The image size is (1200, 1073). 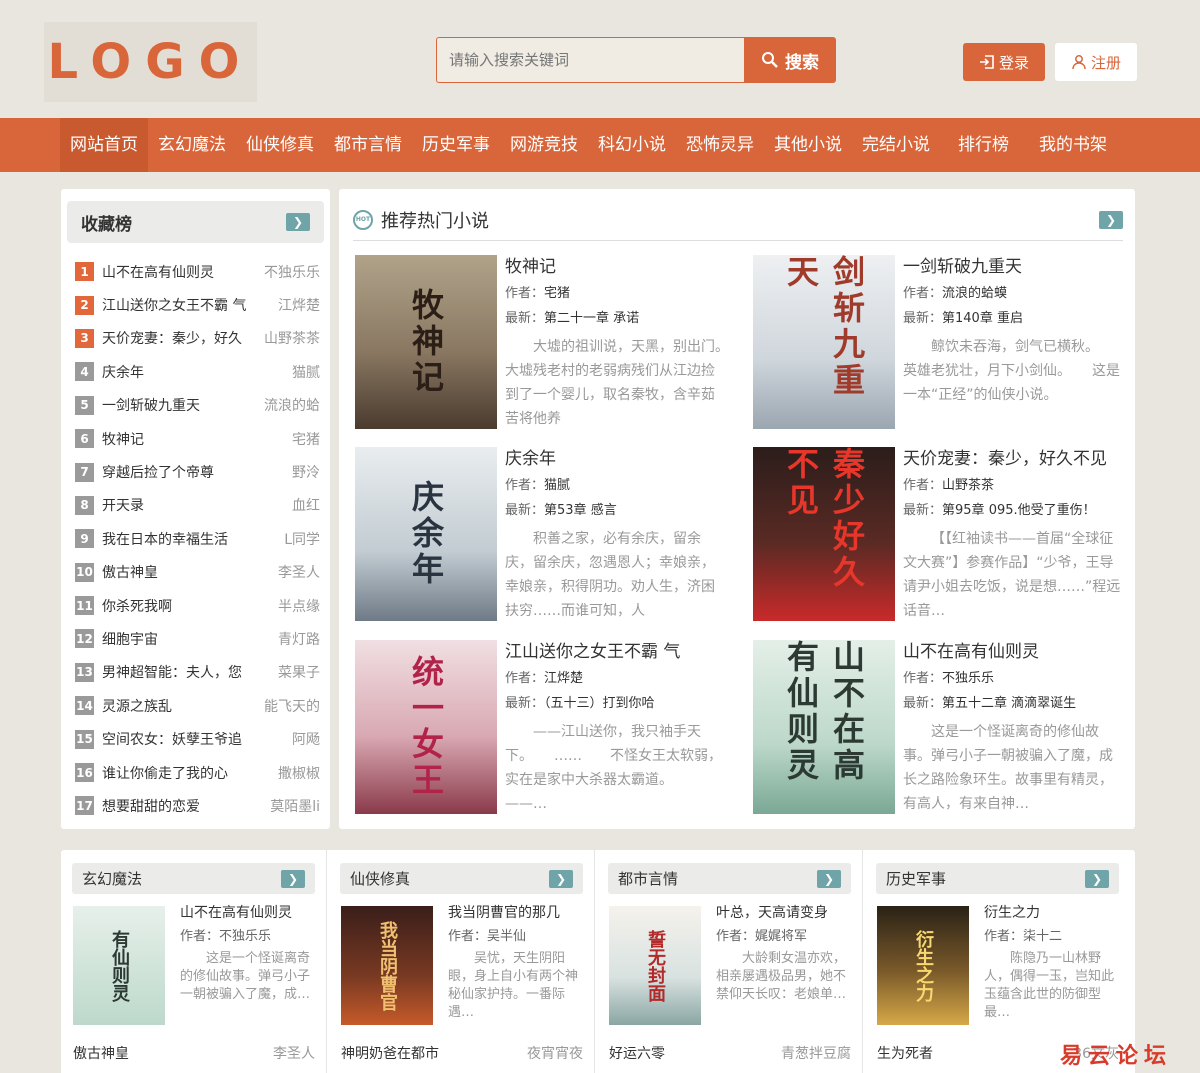 I want to click on book-title: 天价宠妻：秦少，好久不见, so click(x=1012, y=459).